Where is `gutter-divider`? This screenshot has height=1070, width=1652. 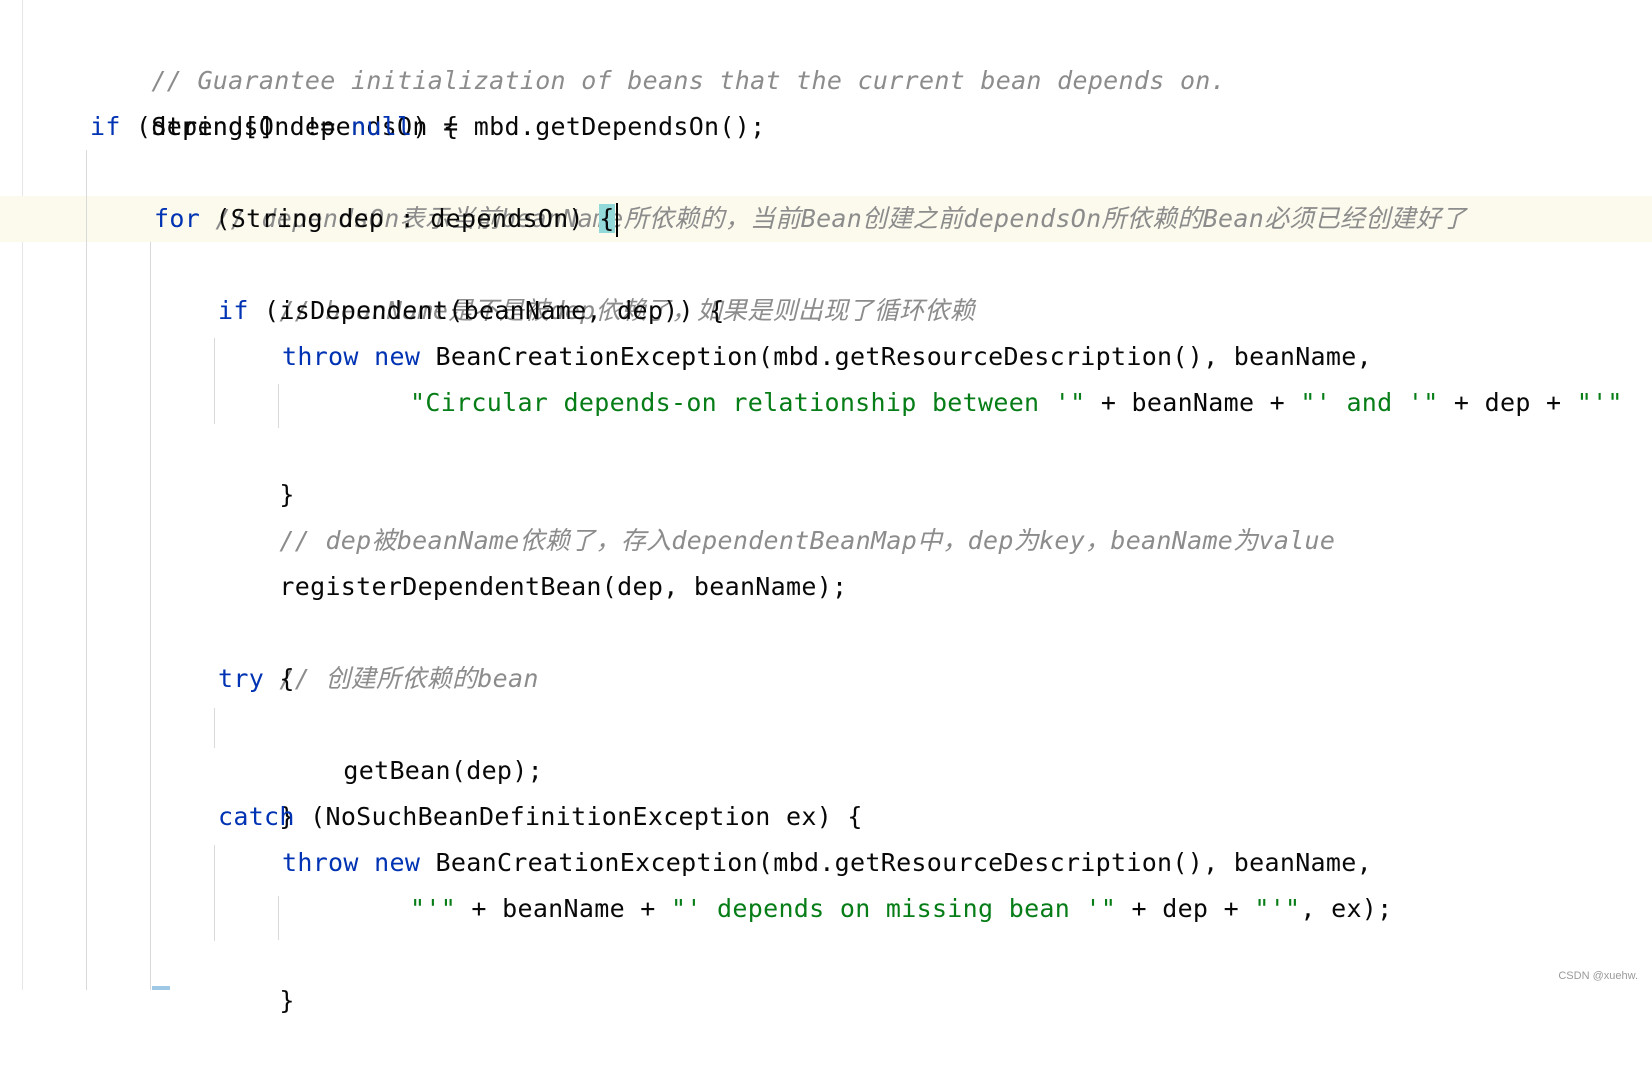 gutter-divider is located at coordinates (22, 495).